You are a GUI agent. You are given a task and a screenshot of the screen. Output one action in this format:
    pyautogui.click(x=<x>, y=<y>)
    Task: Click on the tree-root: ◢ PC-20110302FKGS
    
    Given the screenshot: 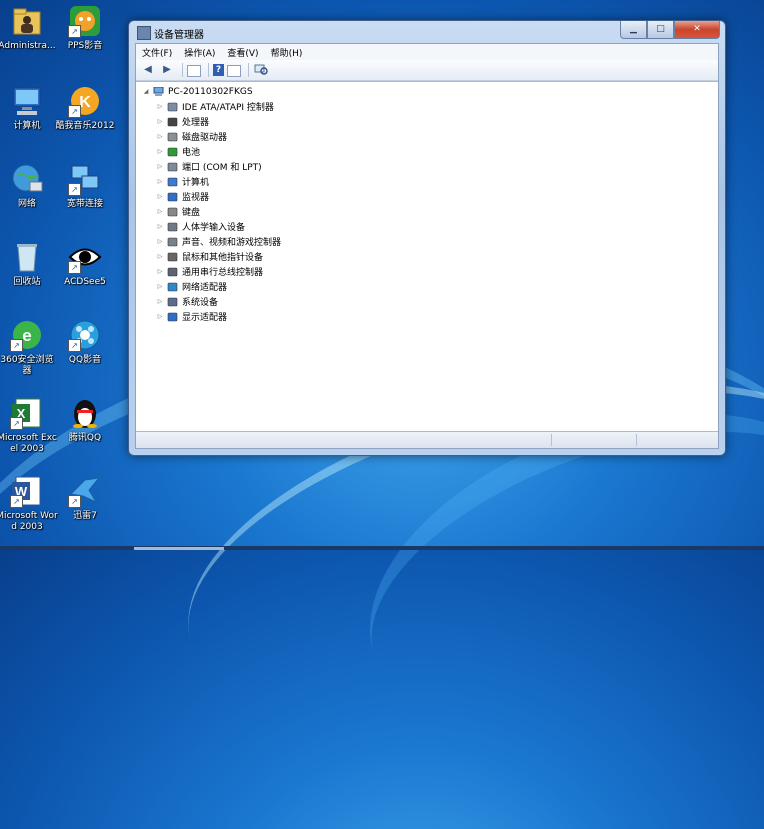 What is the action you would take?
    pyautogui.click(x=197, y=91)
    